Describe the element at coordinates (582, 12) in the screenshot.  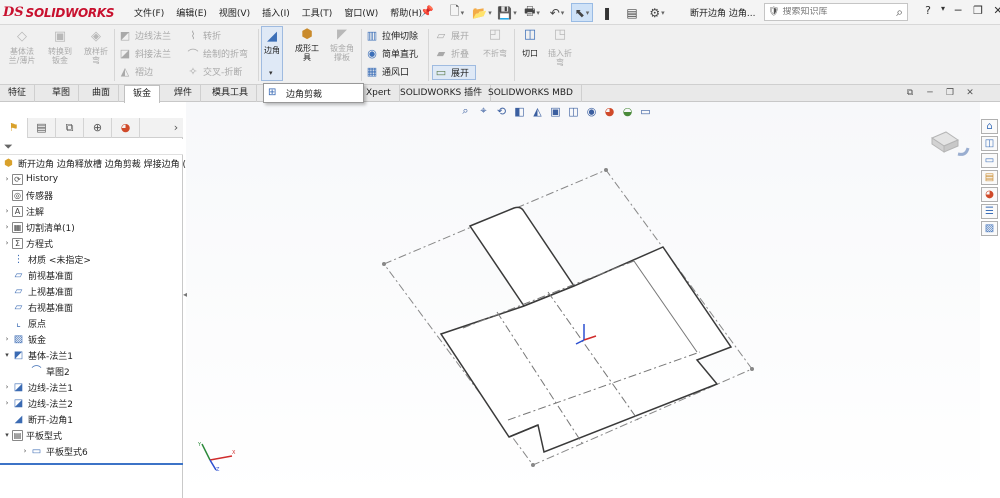
I see `select-button: ⬉ ▾` at that location.